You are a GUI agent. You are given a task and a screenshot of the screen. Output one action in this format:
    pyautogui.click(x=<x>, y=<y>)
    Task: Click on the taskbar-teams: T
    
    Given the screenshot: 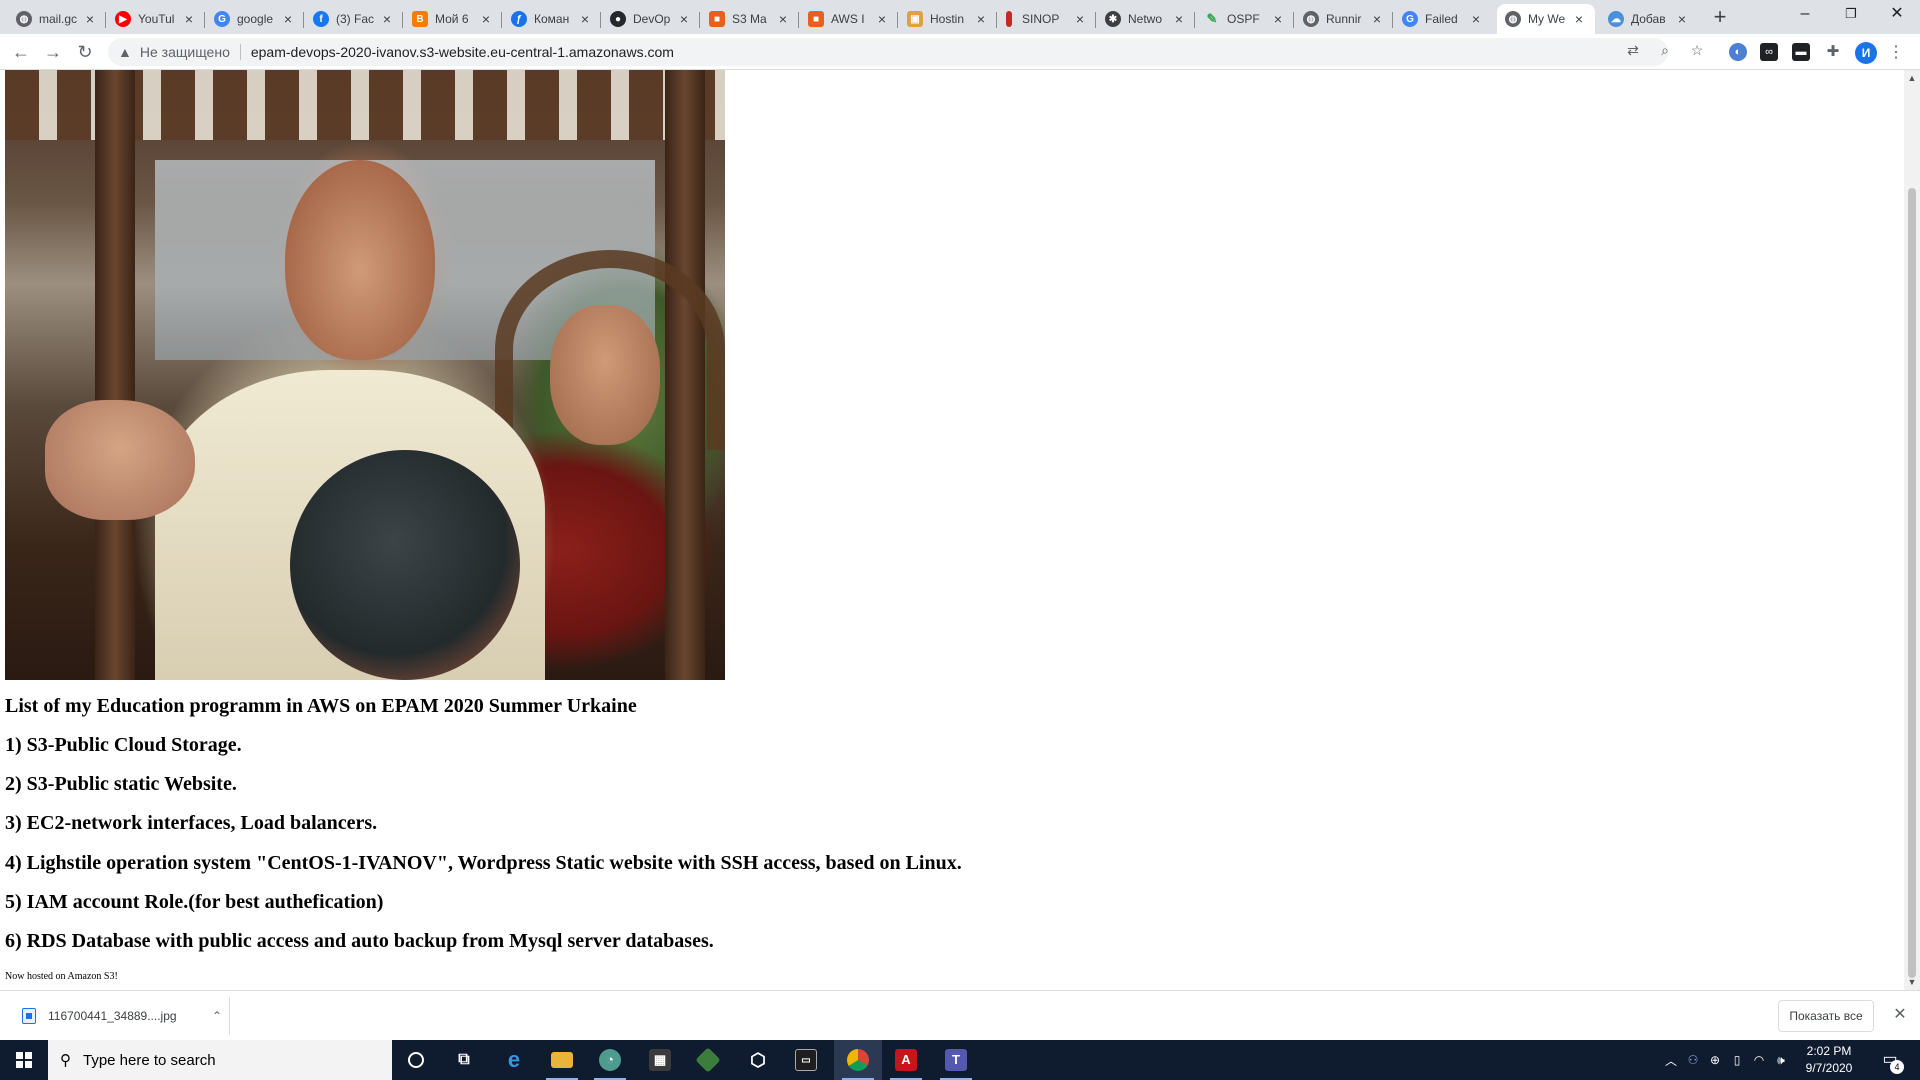 What is the action you would take?
    pyautogui.click(x=956, y=1060)
    